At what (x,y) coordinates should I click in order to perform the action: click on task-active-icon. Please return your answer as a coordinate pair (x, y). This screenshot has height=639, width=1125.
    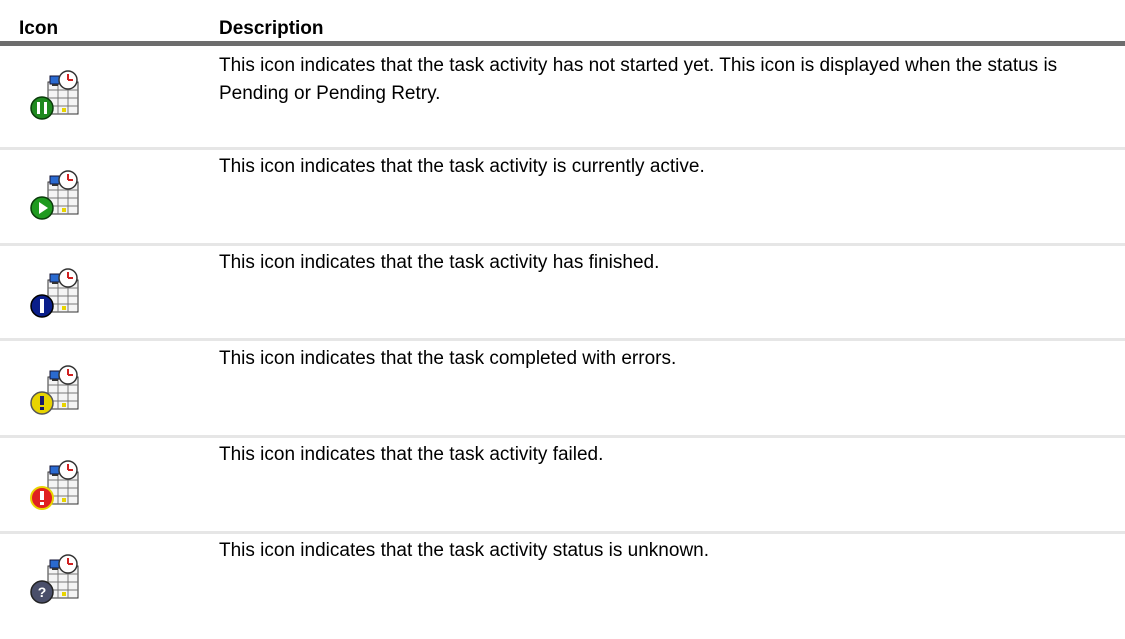
    Looking at the image, I should click on (56, 196).